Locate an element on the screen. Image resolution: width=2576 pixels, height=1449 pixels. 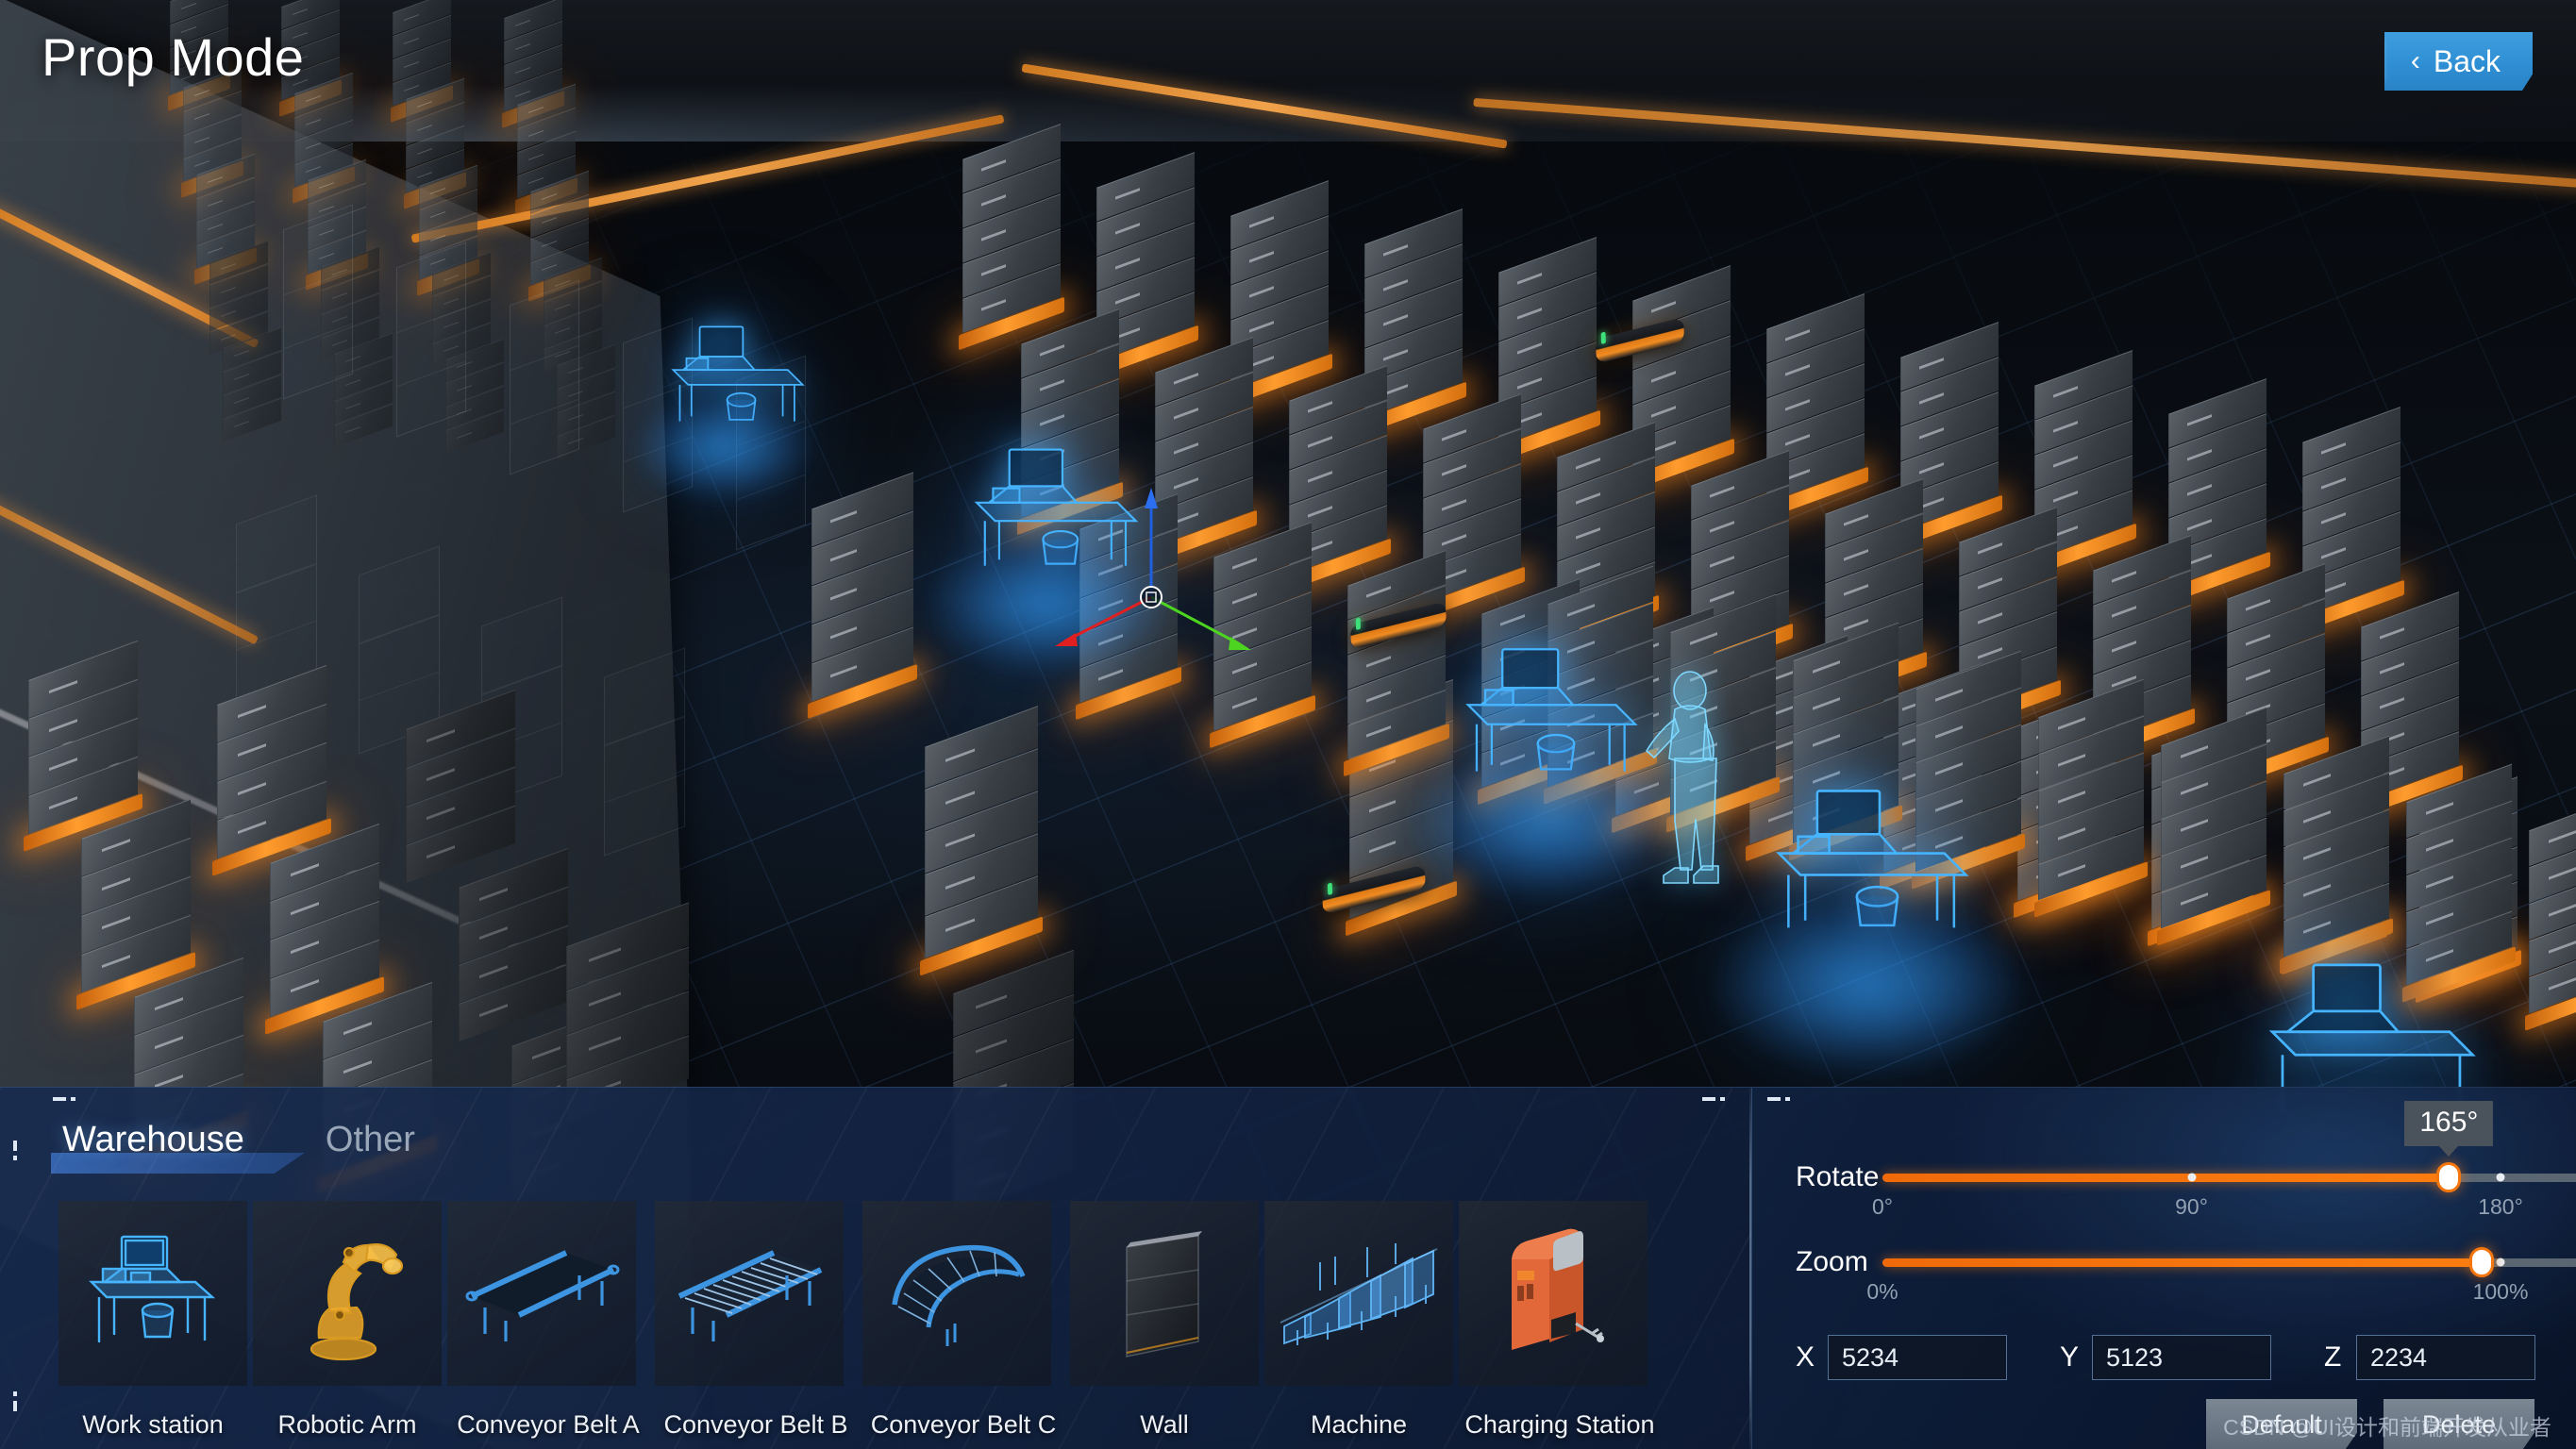
conveyor-belt-flat-icon is located at coordinates (542, 1293).